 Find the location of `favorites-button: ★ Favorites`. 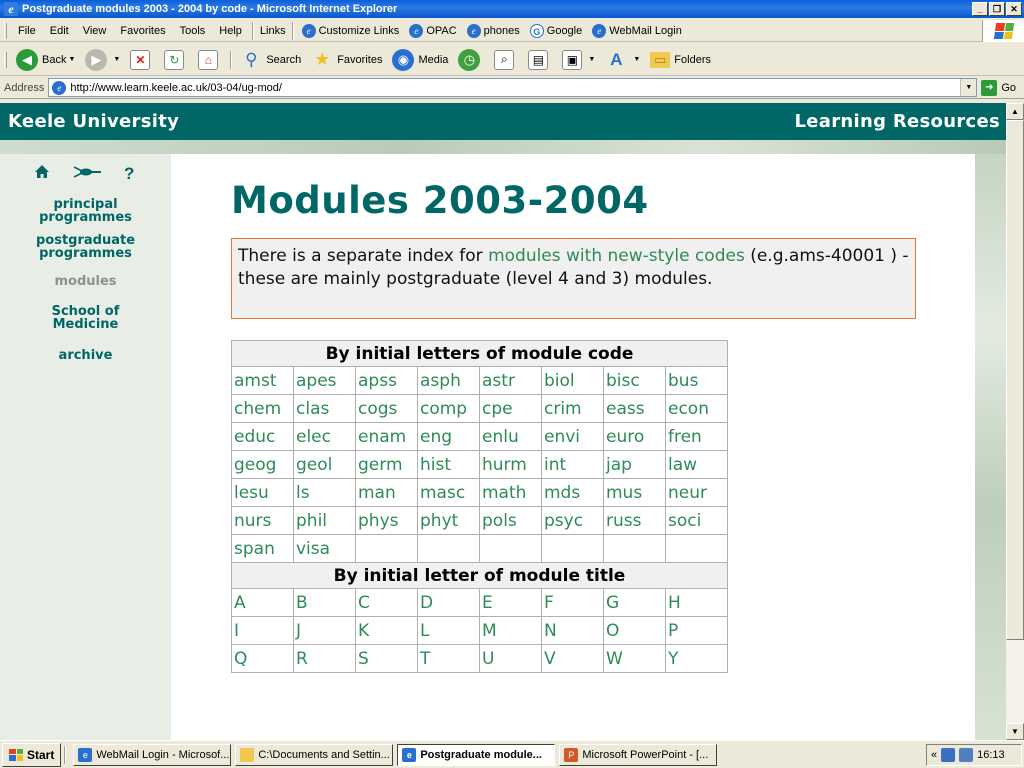

favorites-button: ★ Favorites is located at coordinates (346, 60).